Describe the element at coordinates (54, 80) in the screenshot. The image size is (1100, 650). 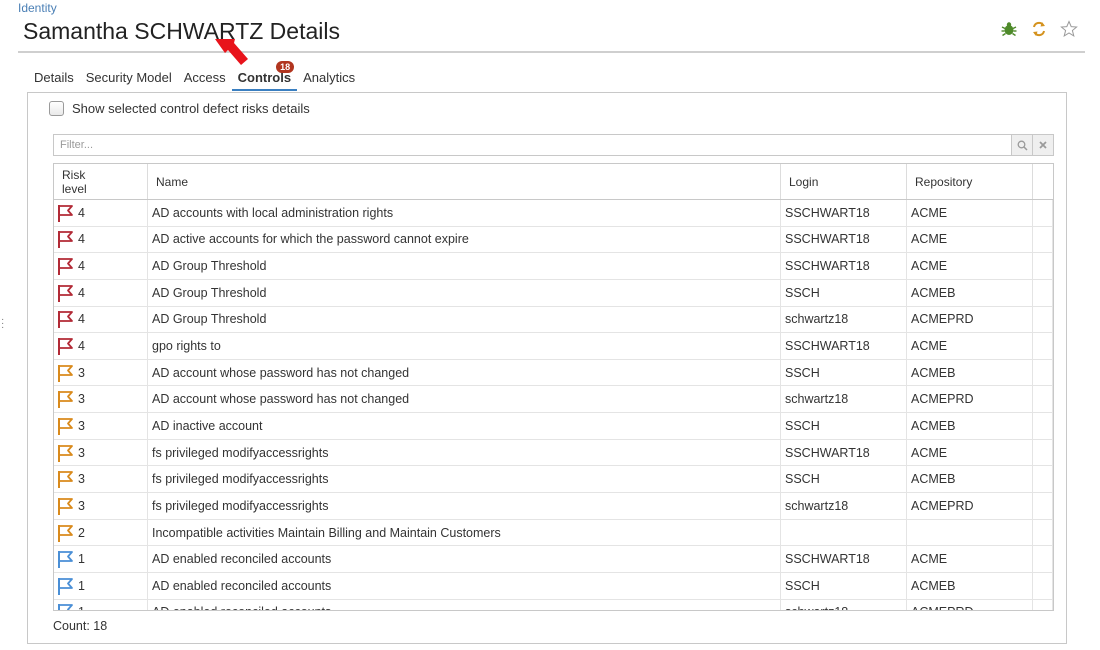
I see `tab-details: Details` at that location.